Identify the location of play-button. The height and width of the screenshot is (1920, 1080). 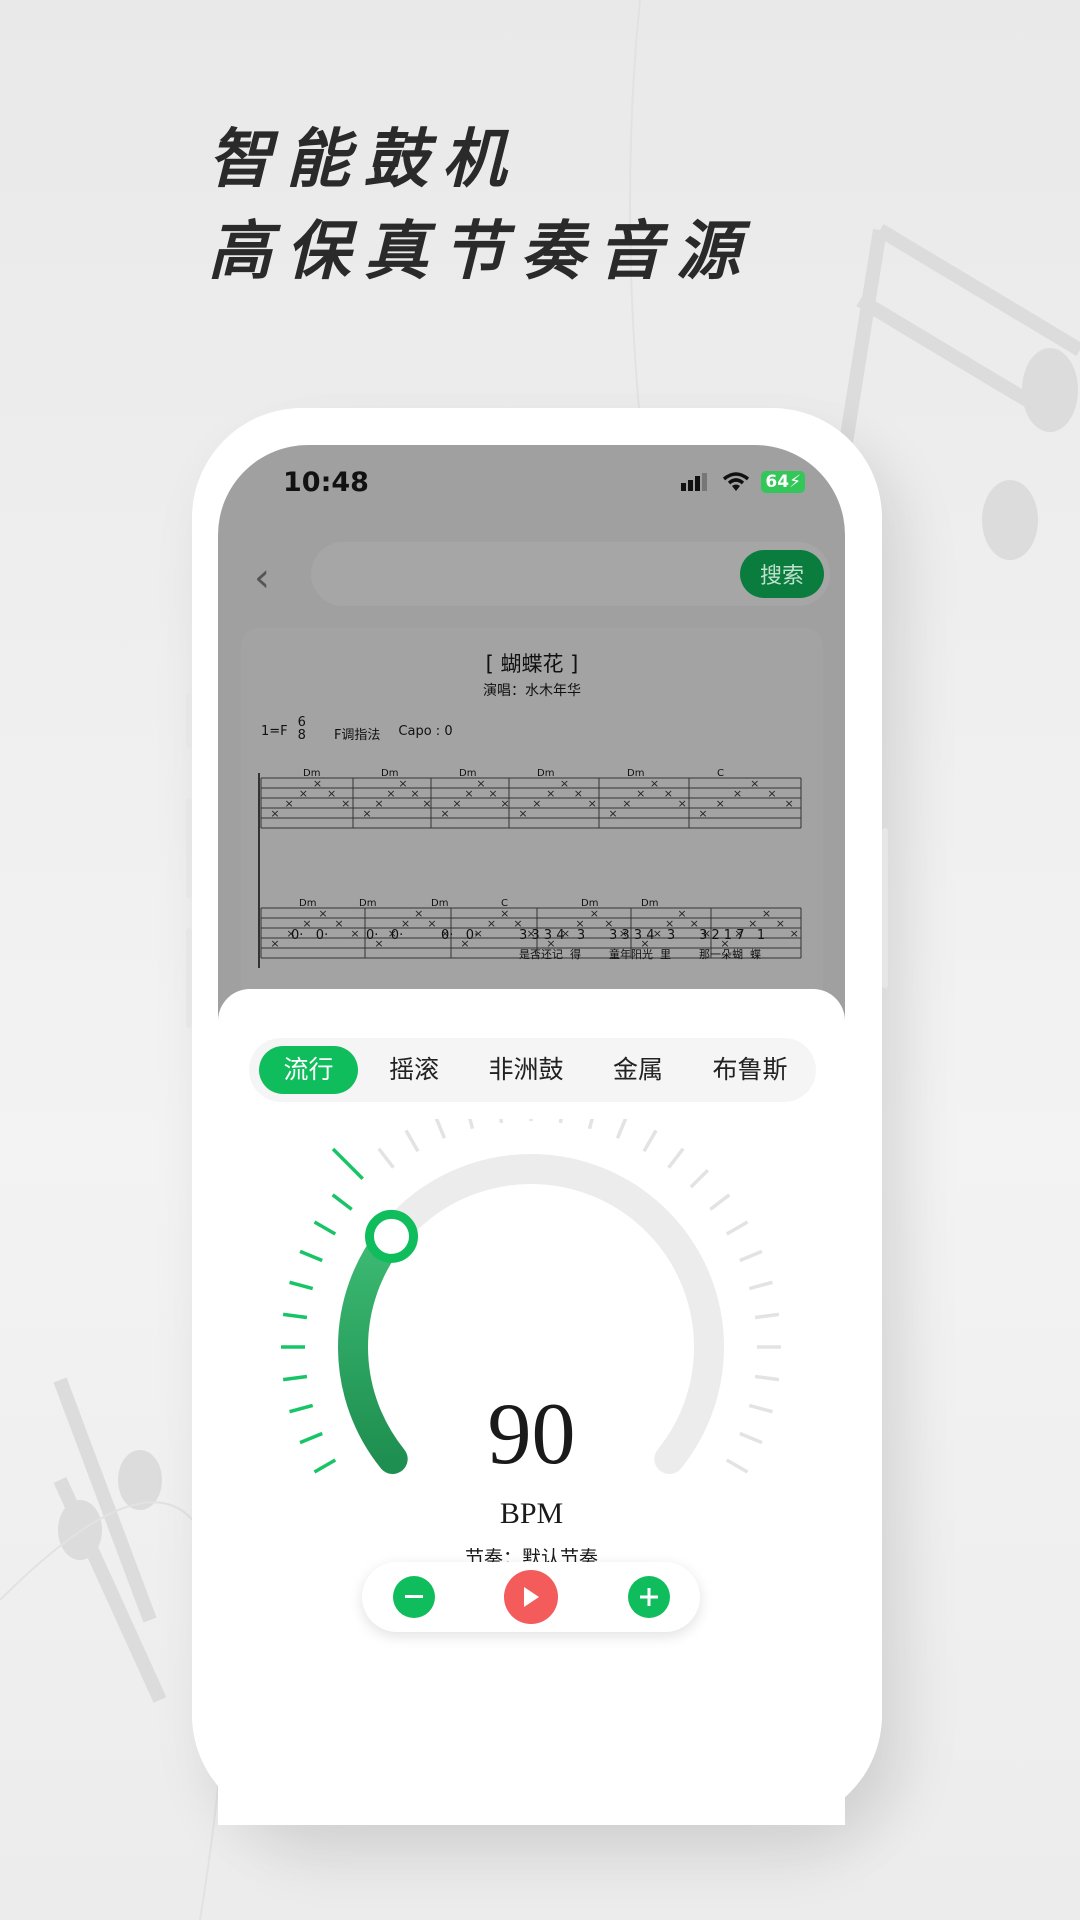
(531, 1597).